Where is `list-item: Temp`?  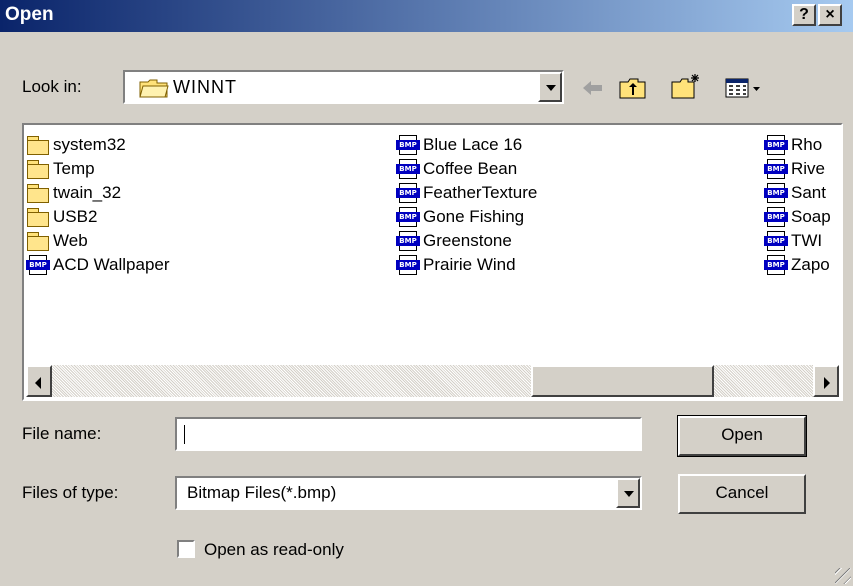
list-item: Temp is located at coordinates (196, 169).